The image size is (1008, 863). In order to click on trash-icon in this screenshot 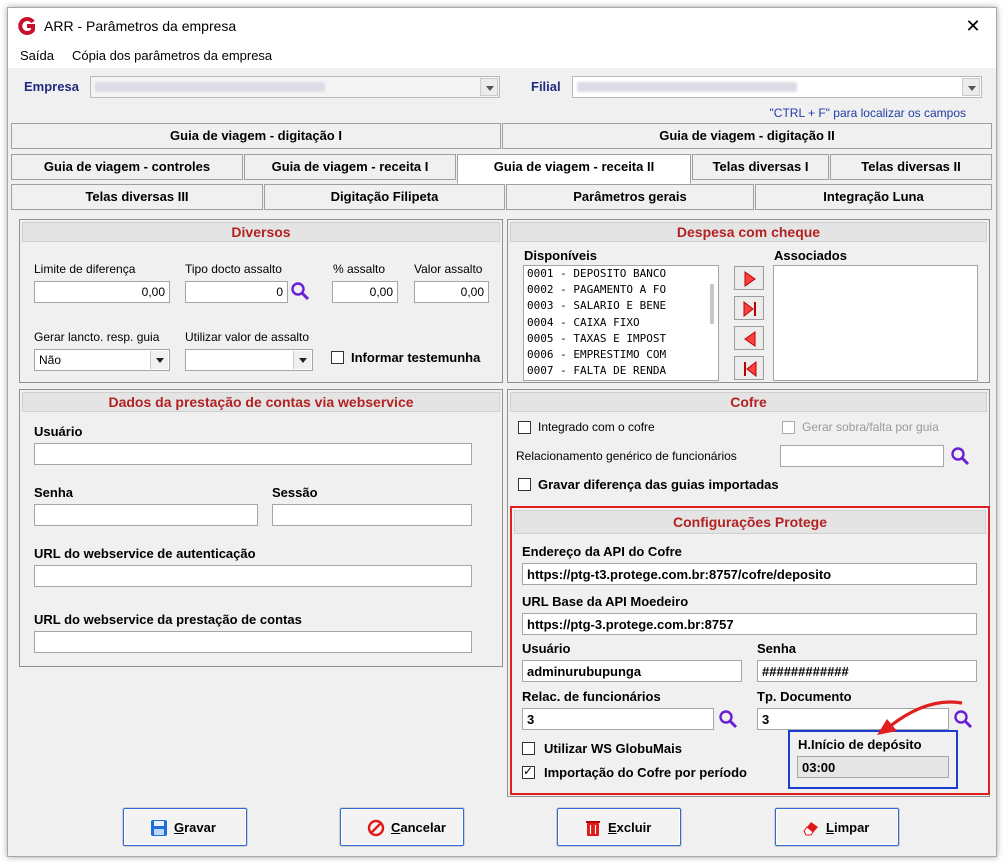, I will do `click(593, 828)`.